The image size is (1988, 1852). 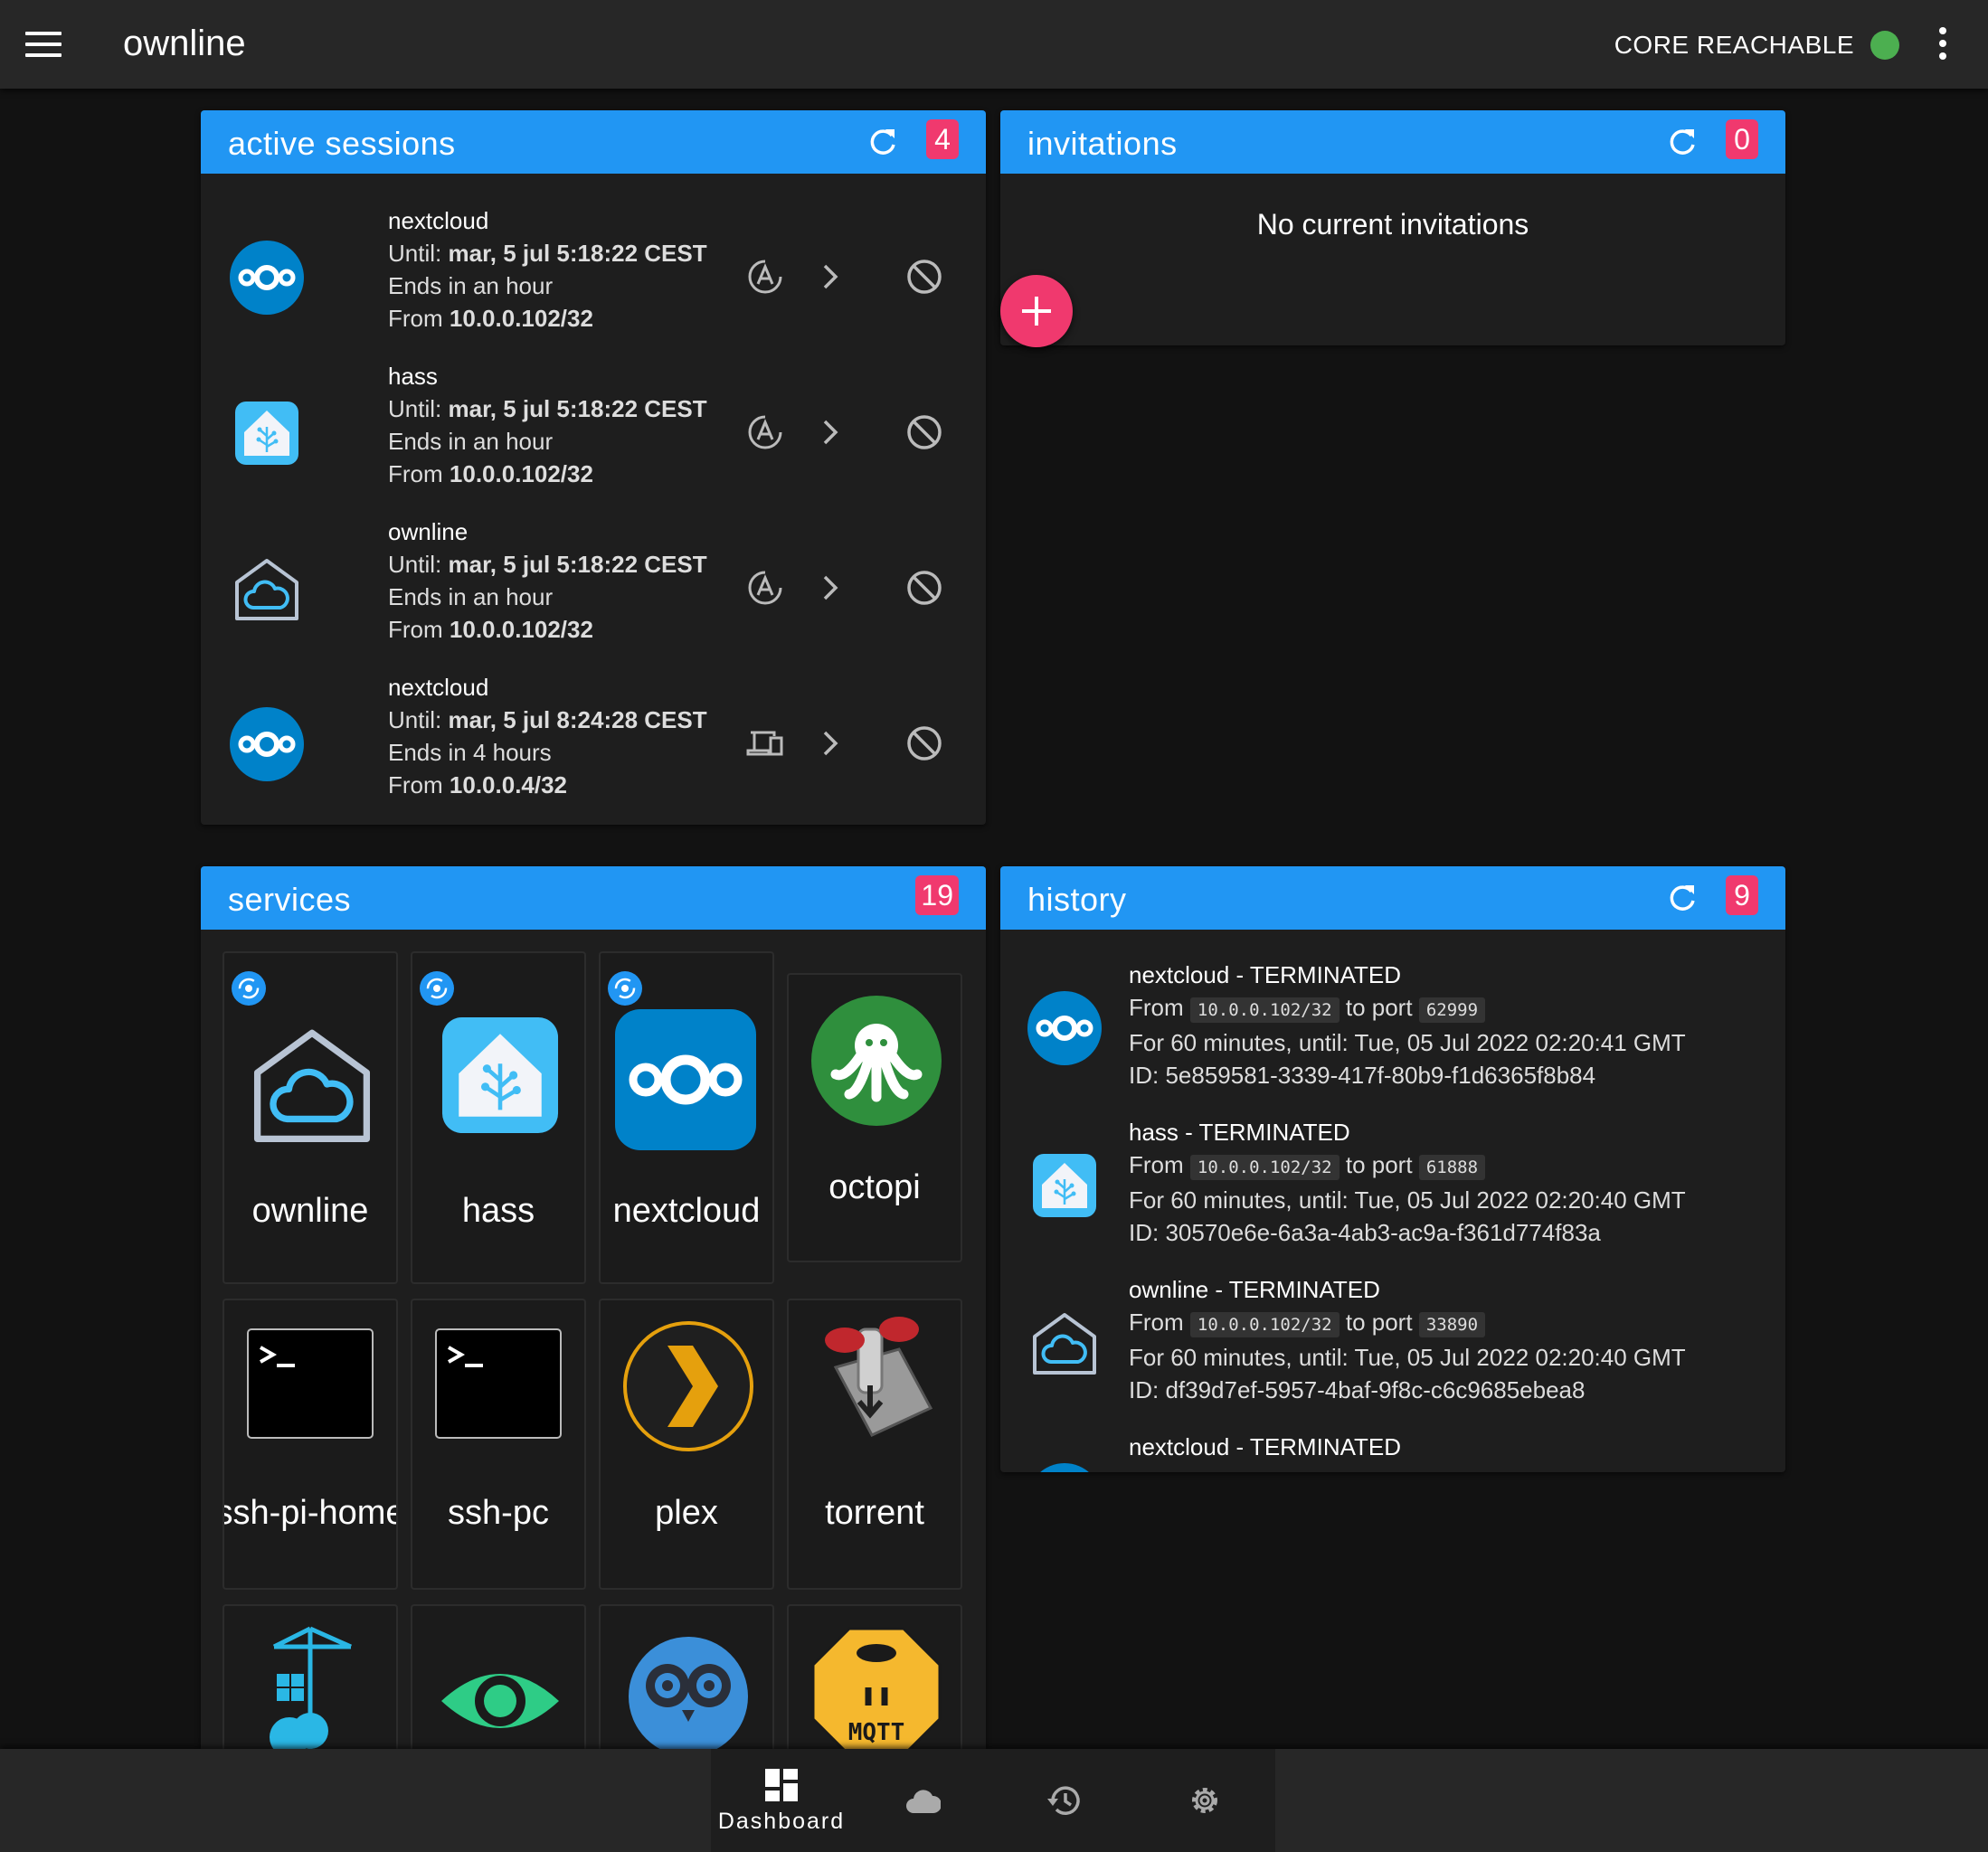 What do you see at coordinates (500, 1075) in the screenshot?
I see `home-assistant-icon` at bounding box center [500, 1075].